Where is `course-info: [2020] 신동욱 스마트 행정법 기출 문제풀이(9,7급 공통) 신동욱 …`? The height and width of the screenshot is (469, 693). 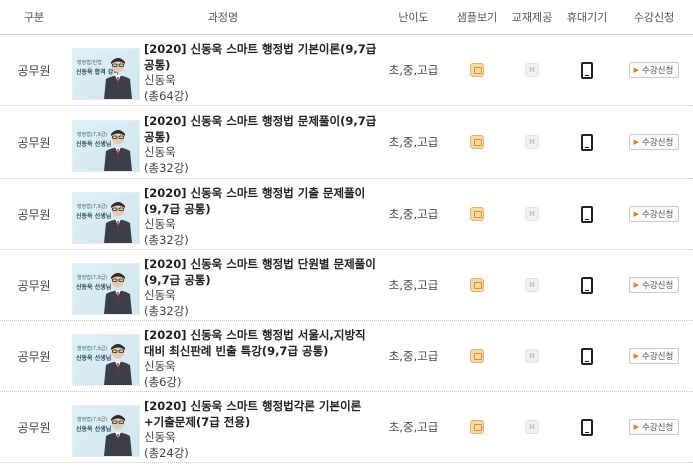 course-info: [2020] 신동욱 스마트 행정법 기출 문제풀이(9,7급 공통) 신동욱 … is located at coordinates (261, 217).